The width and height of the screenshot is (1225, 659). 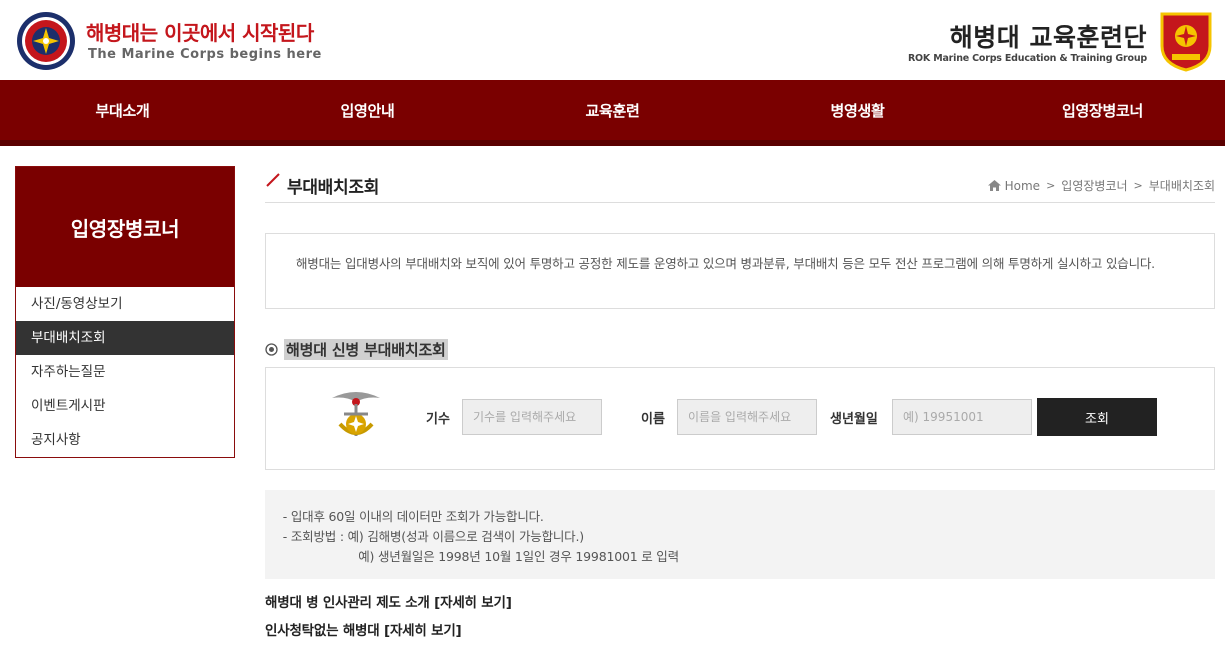 I want to click on note-line: - 입대후 60일 이내의 데이터만 조회가 가능합니다., so click(x=411, y=516).